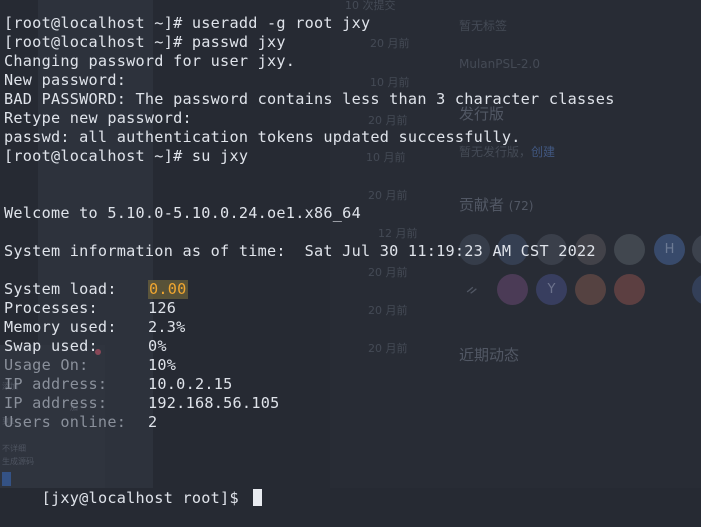 Image resolution: width=701 pixels, height=527 pixels. Describe the element at coordinates (60, 289) in the screenshot. I see `sysinfo-system-load-label: System load:` at that location.